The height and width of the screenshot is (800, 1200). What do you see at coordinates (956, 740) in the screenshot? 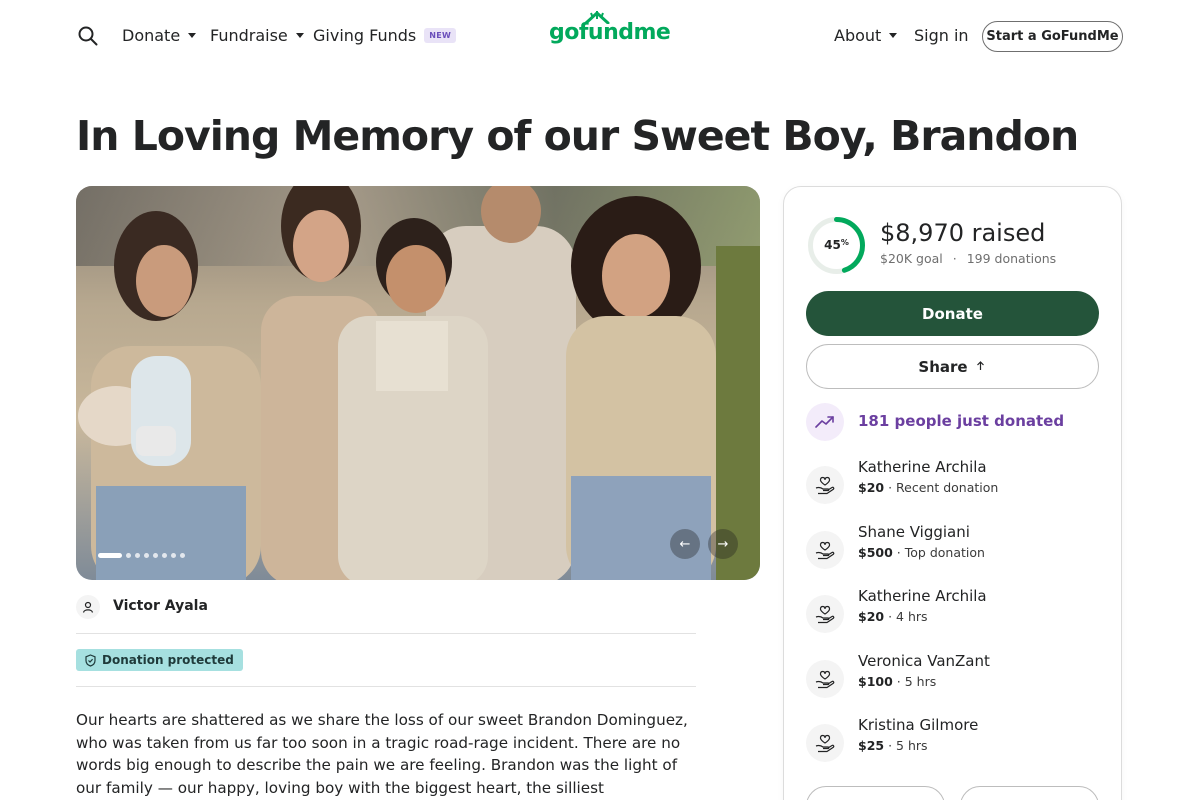
I see `donation-row: Kristina Gilmore $25 · 5 hrs` at bounding box center [956, 740].